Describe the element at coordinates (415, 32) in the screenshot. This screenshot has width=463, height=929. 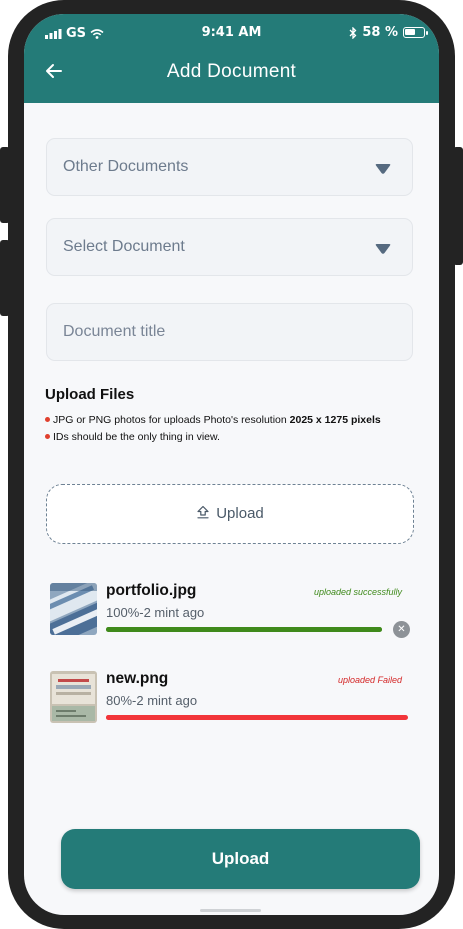
I see `battery-icon` at that location.